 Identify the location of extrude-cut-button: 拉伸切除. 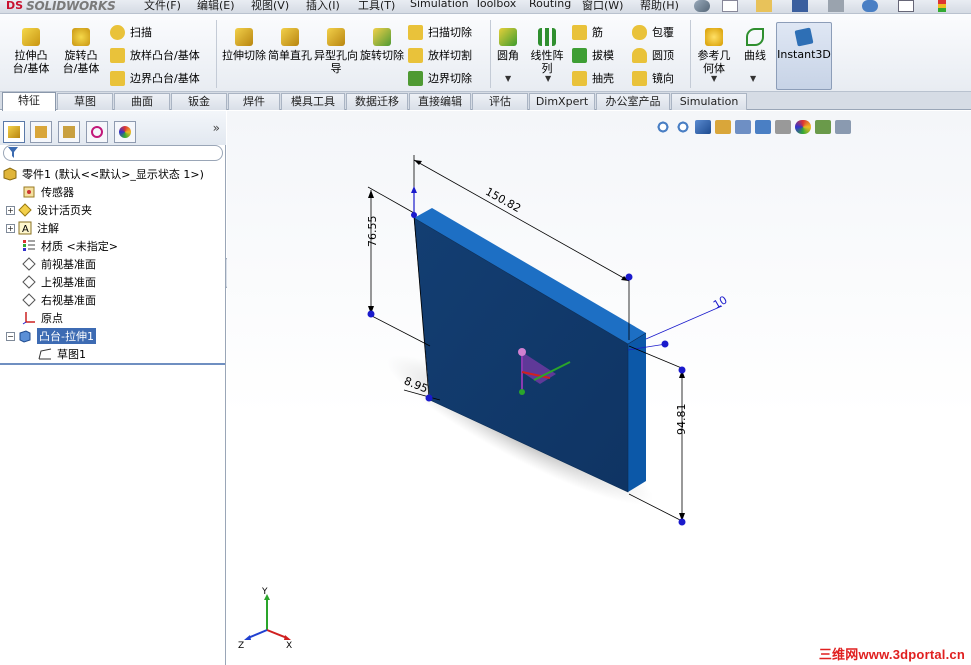
(244, 45).